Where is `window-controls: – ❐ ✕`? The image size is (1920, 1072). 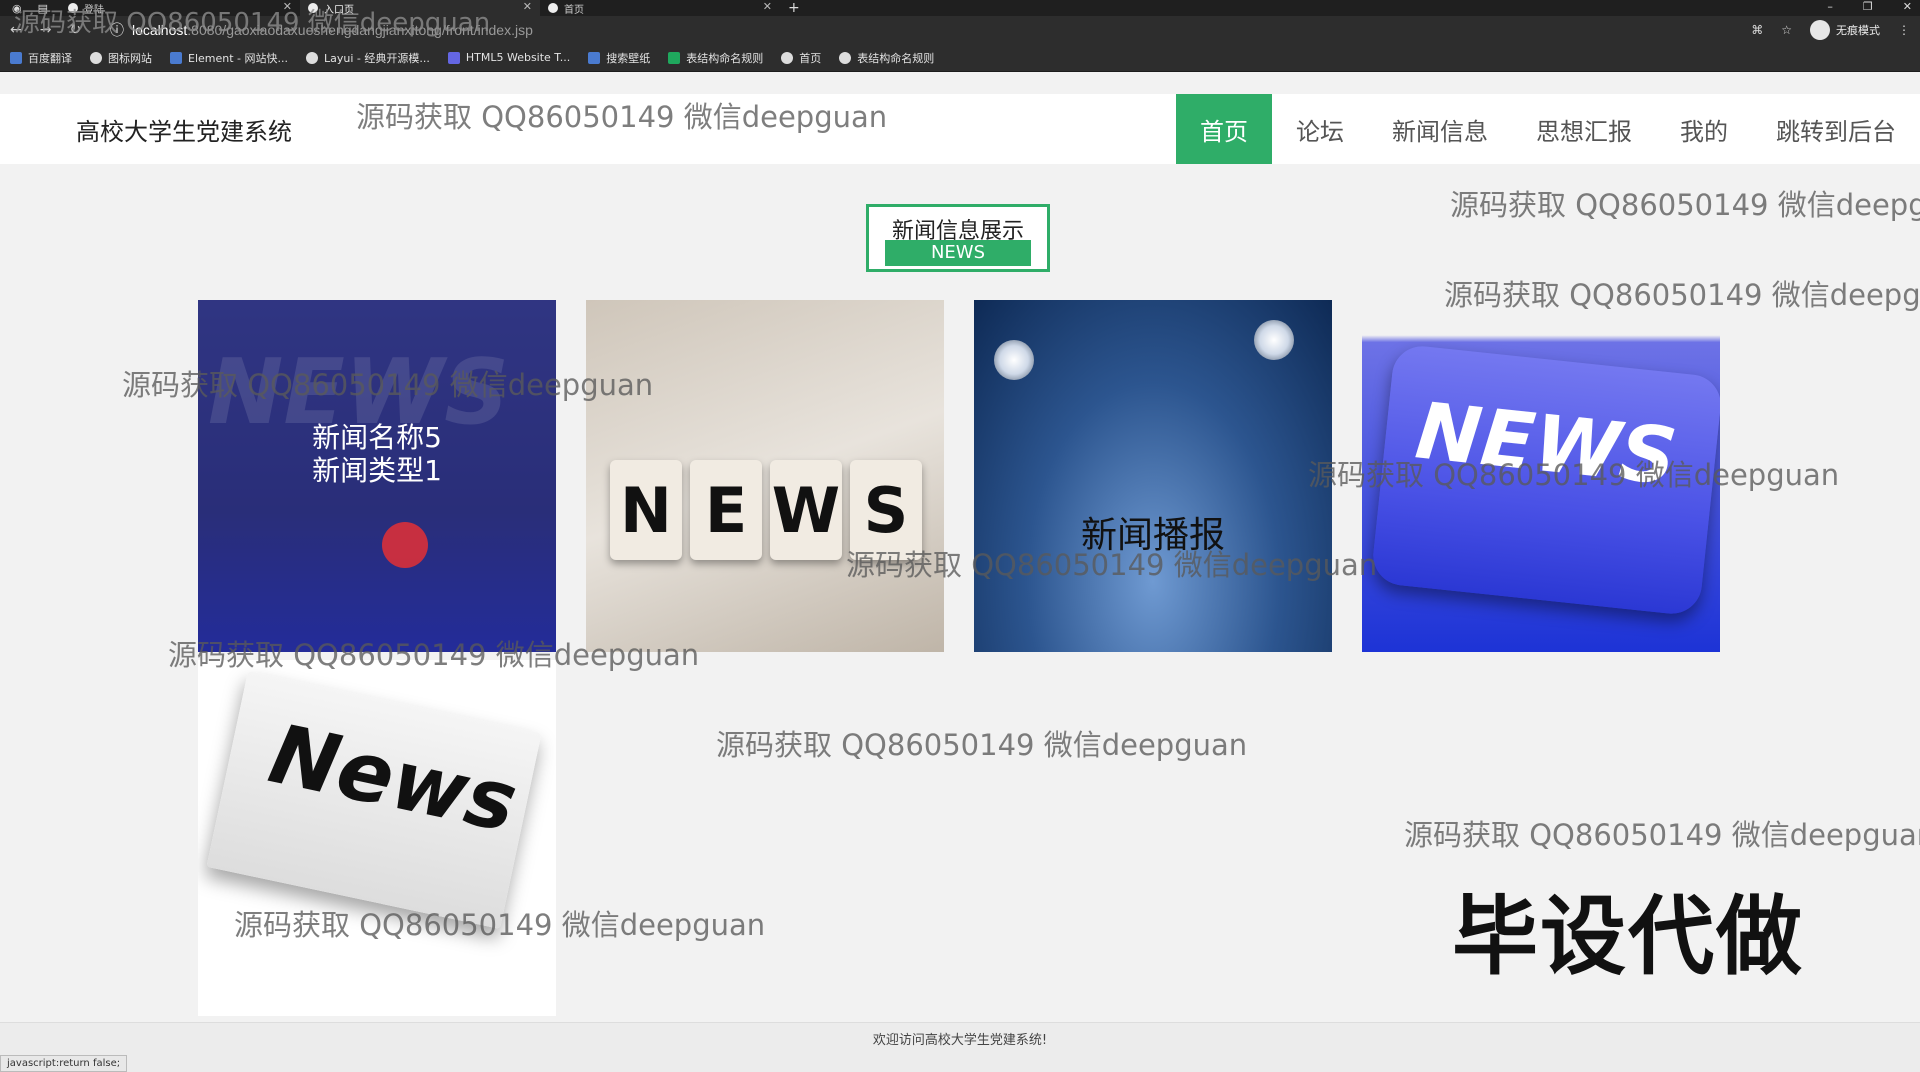
window-controls: – ❐ ✕ is located at coordinates (1869, 6).